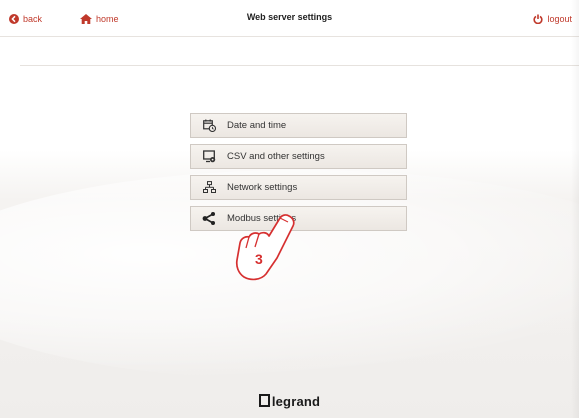  I want to click on section-divider, so click(299, 65).